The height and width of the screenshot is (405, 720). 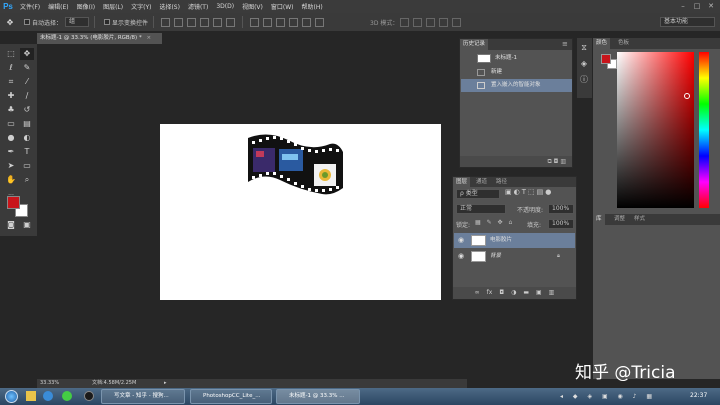 I want to click on ie-icon, so click(x=48, y=396).